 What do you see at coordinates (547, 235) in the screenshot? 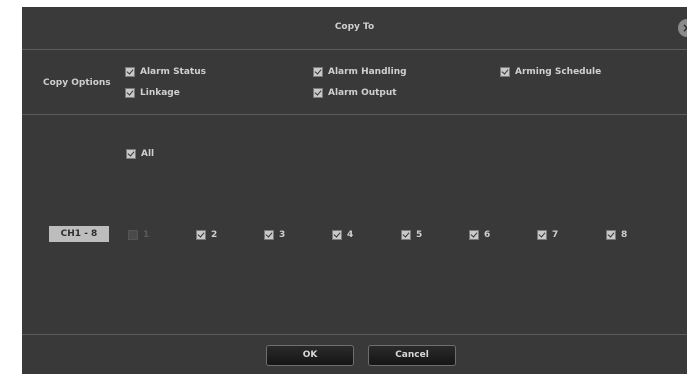
I see `channel-7-checkbox: 7` at bounding box center [547, 235].